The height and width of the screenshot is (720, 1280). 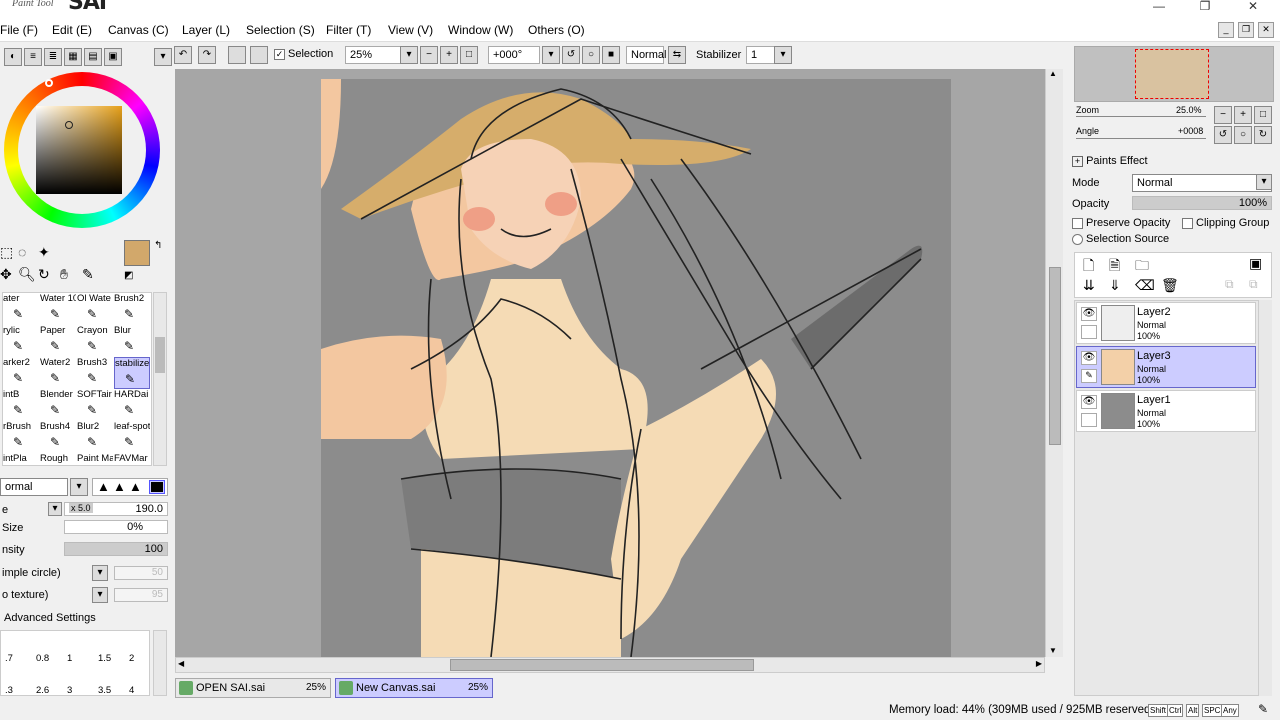 I want to click on brush-grid-scroll-thumb, so click(x=160, y=355).